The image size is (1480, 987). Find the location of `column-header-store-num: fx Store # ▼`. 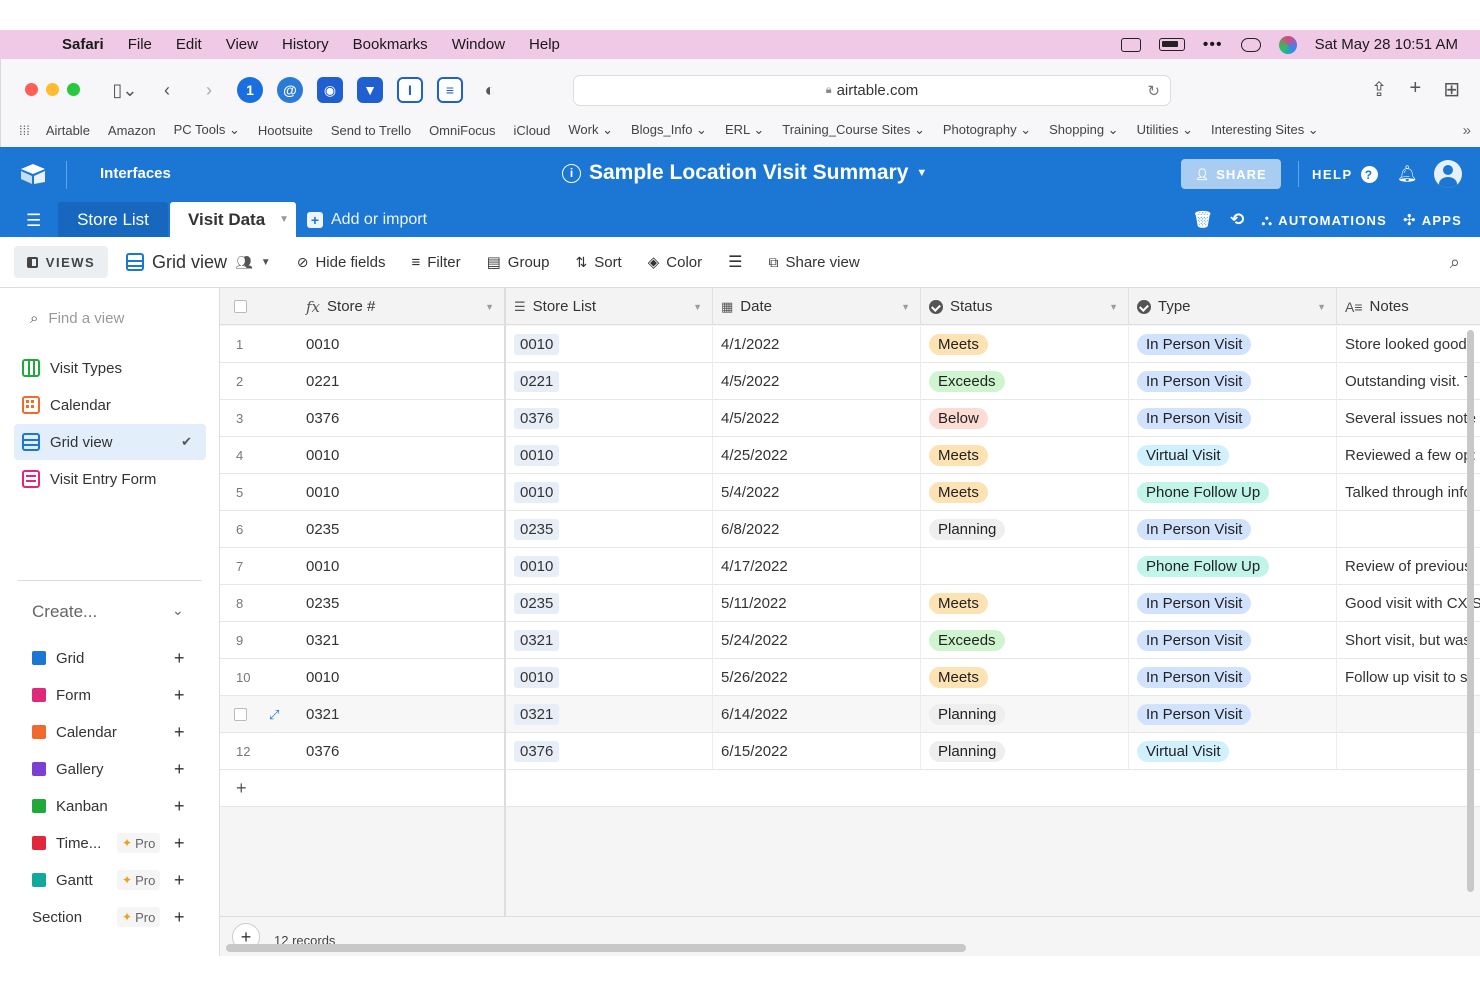

column-header-store-num: fx Store # ▼ is located at coordinates (401, 306).